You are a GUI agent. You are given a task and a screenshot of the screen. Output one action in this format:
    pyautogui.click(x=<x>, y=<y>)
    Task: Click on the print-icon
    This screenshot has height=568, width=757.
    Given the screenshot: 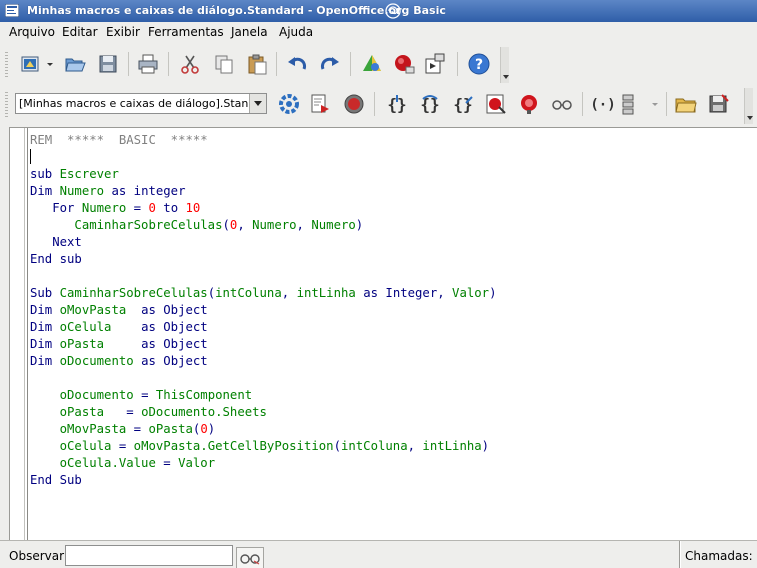 What is the action you would take?
    pyautogui.click(x=148, y=64)
    